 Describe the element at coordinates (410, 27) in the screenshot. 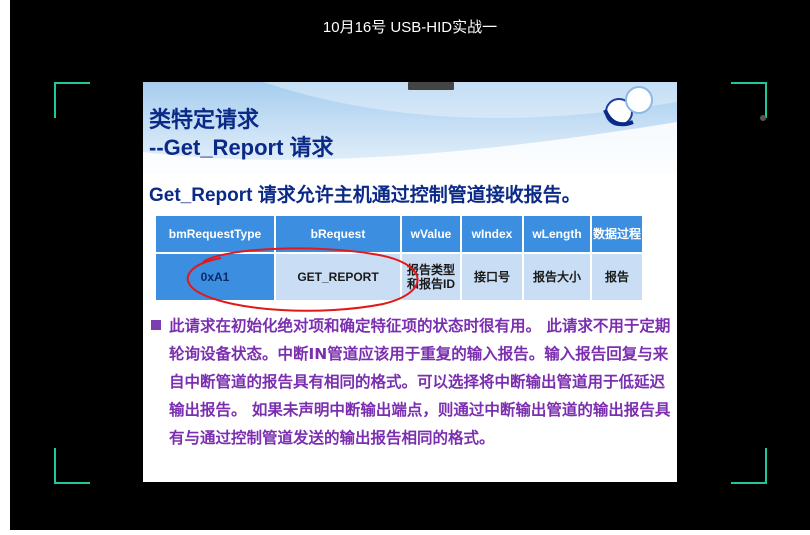

I see `video-title: 10月16号 USB-HID实战一` at that location.